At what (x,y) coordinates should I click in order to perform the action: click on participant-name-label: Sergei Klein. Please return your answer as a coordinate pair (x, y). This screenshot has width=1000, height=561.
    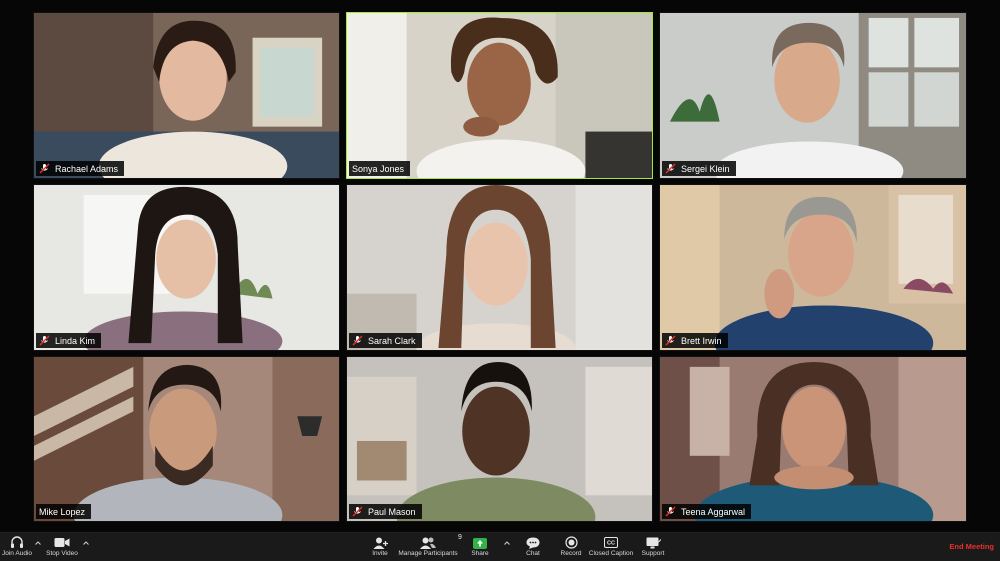
    Looking at the image, I should click on (699, 168).